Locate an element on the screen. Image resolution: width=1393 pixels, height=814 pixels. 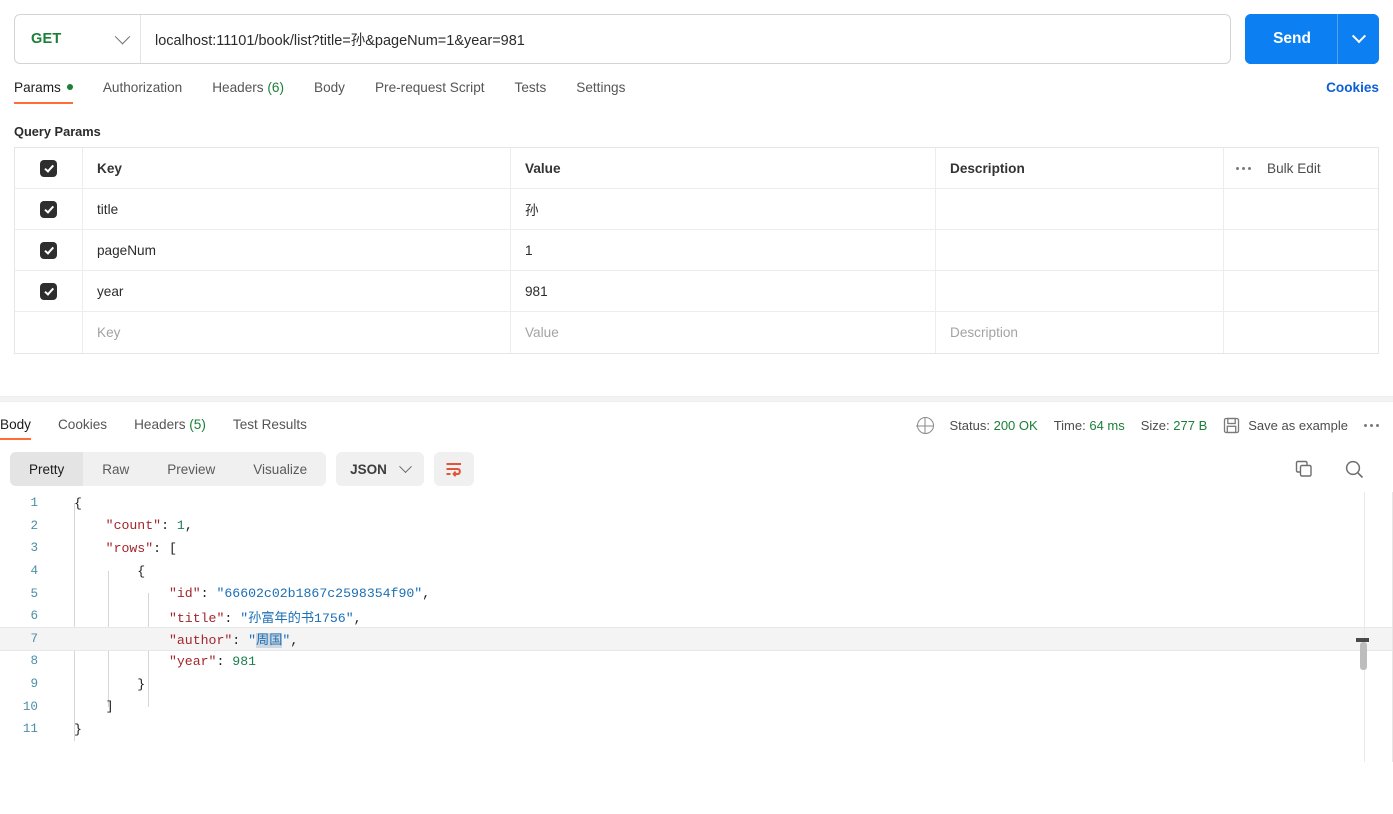
tab-authorization: Authorization is located at coordinates (142, 92).